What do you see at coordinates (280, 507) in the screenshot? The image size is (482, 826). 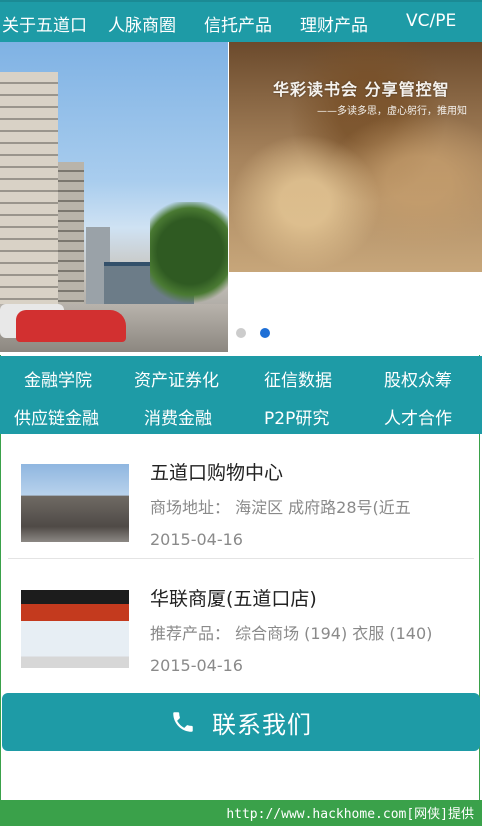 I see `list-item-info: 商场地址： 海淀区 成府路28号(近五` at bounding box center [280, 507].